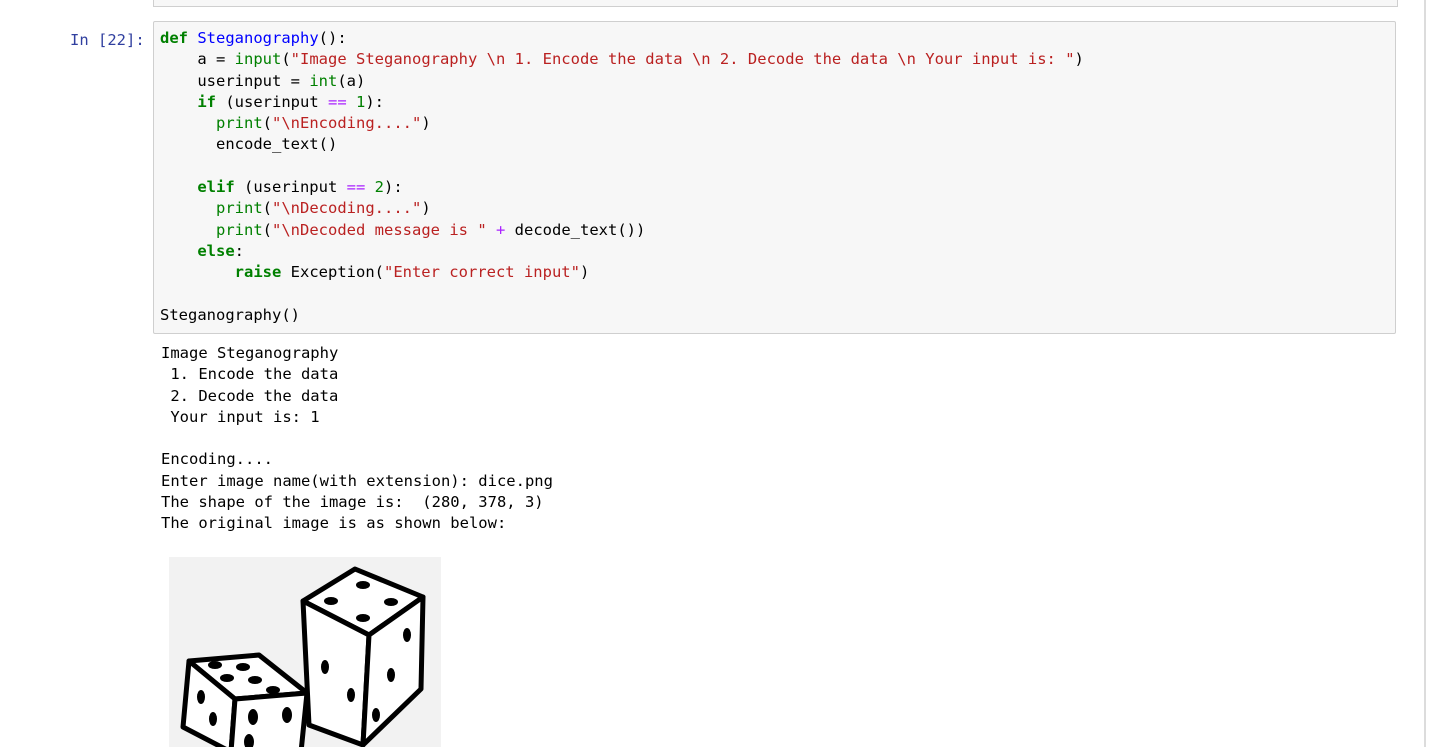 The width and height of the screenshot is (1445, 747). Describe the element at coordinates (300, 187) in the screenshot. I see `code-line: elif (userinput == 2):` at that location.